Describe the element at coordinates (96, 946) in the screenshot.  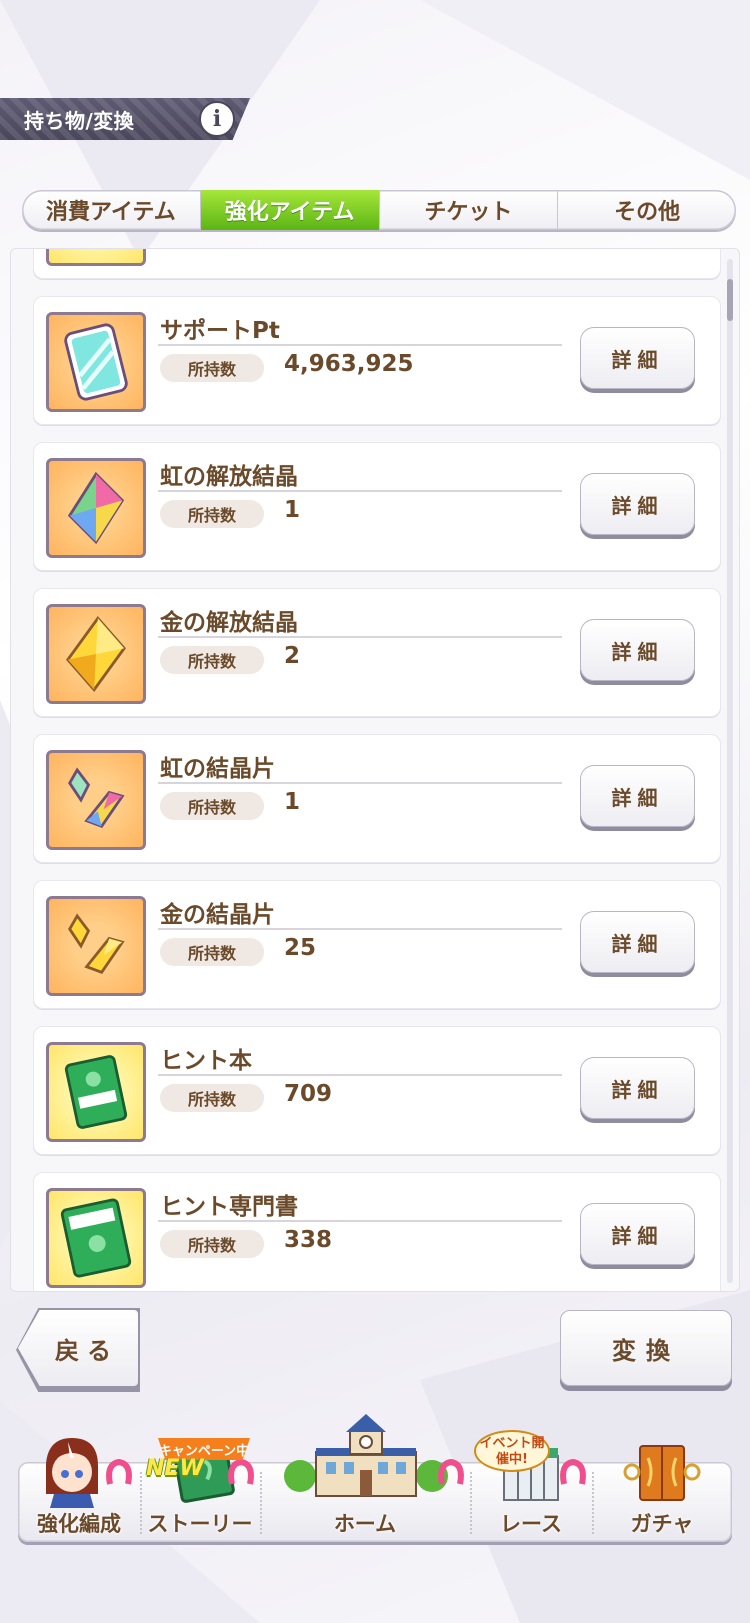
I see `gold-shard-icon` at that location.